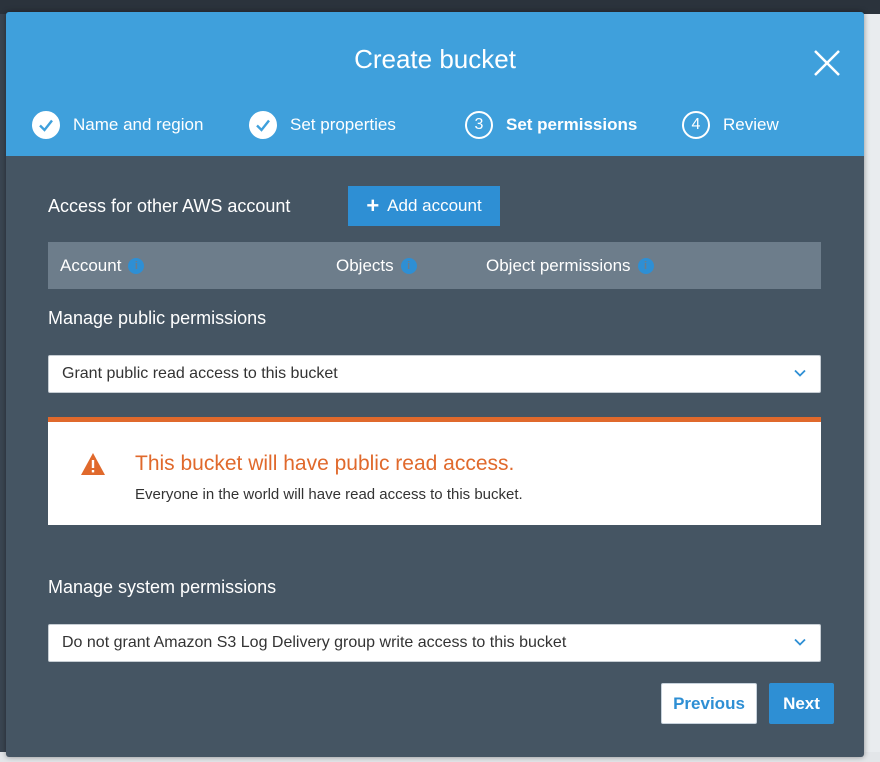  I want to click on dialog-title: Create bucket, so click(435, 59).